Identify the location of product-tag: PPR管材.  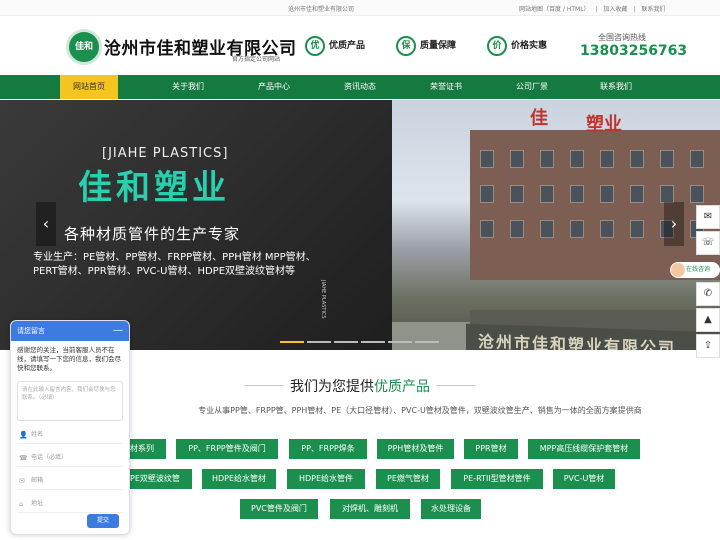
(491, 449).